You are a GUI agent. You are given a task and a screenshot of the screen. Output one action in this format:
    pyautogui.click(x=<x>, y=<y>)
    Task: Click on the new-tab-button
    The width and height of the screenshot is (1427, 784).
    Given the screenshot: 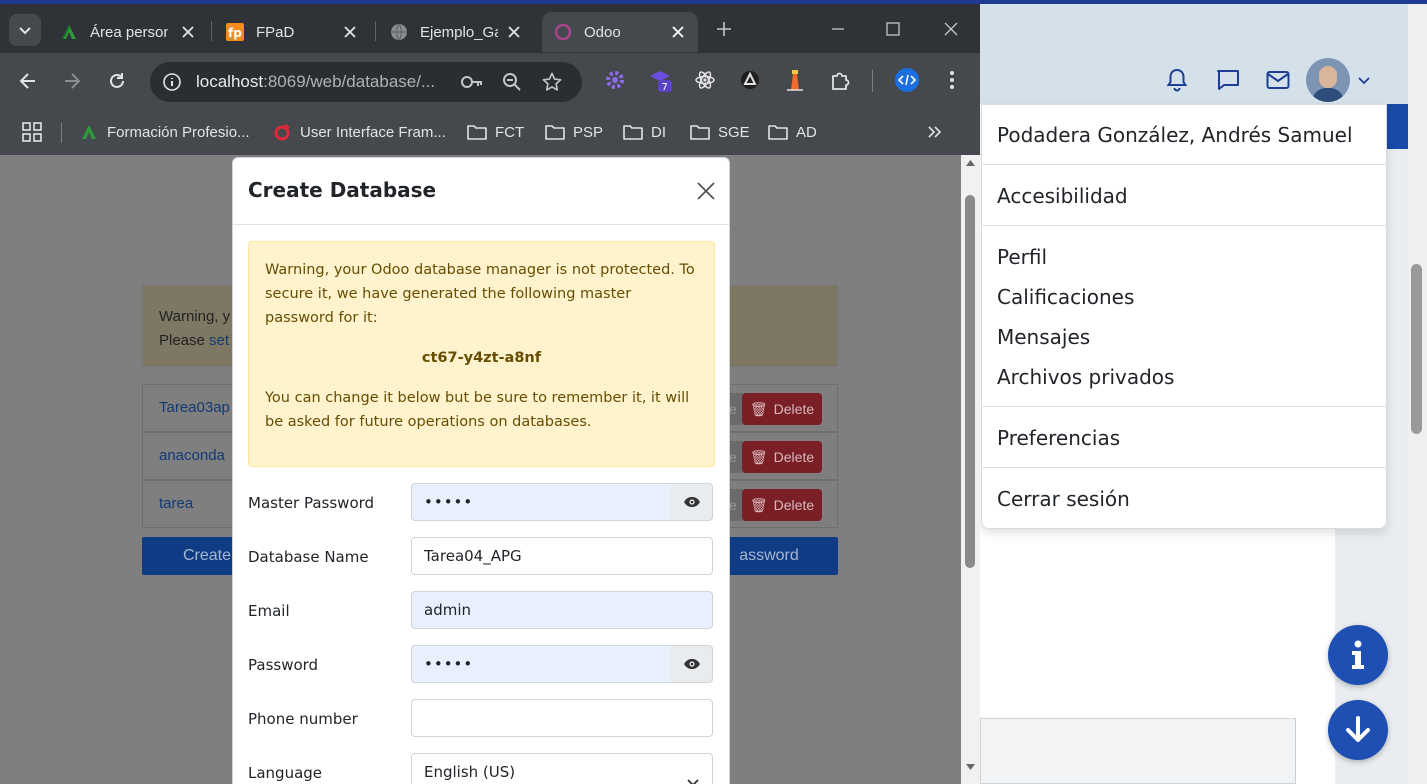 What is the action you would take?
    pyautogui.click(x=724, y=29)
    